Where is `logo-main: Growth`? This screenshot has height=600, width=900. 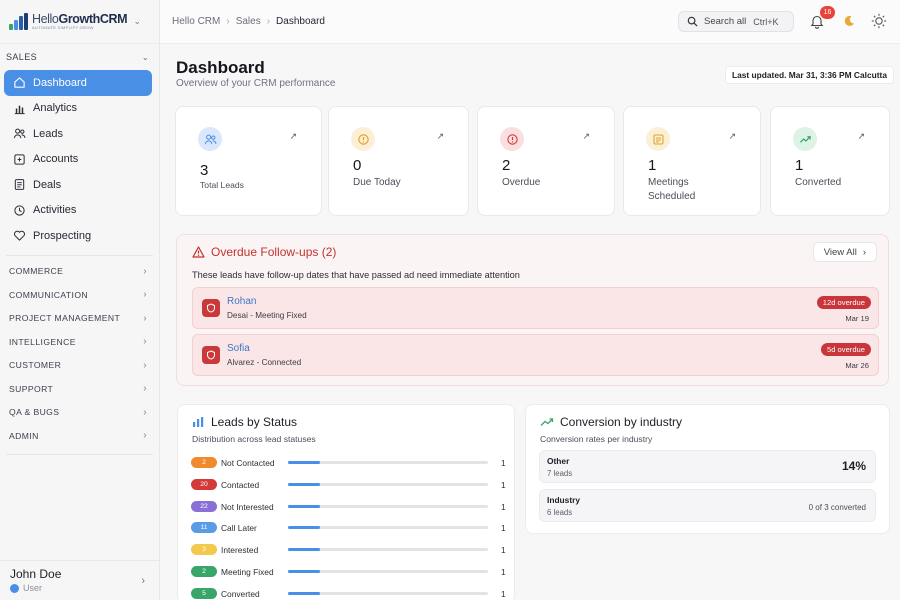
logo-main: Growth is located at coordinates (79, 18).